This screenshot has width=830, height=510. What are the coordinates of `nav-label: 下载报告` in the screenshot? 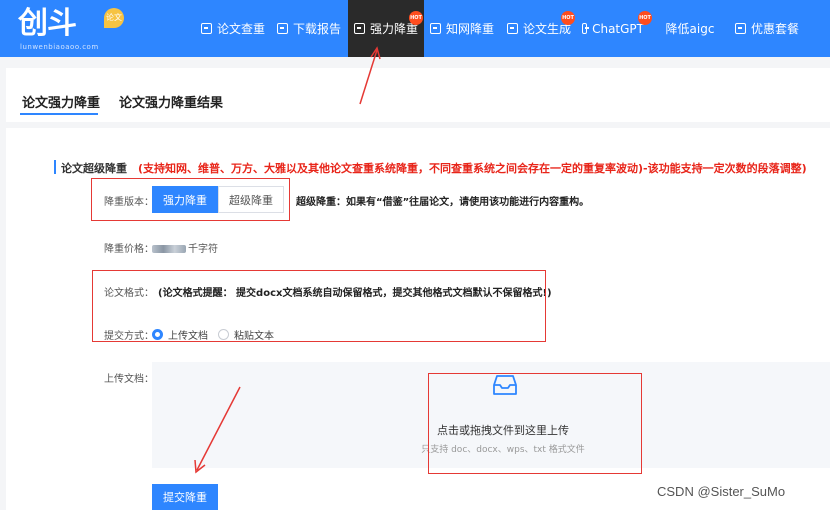 It's located at (316, 29).